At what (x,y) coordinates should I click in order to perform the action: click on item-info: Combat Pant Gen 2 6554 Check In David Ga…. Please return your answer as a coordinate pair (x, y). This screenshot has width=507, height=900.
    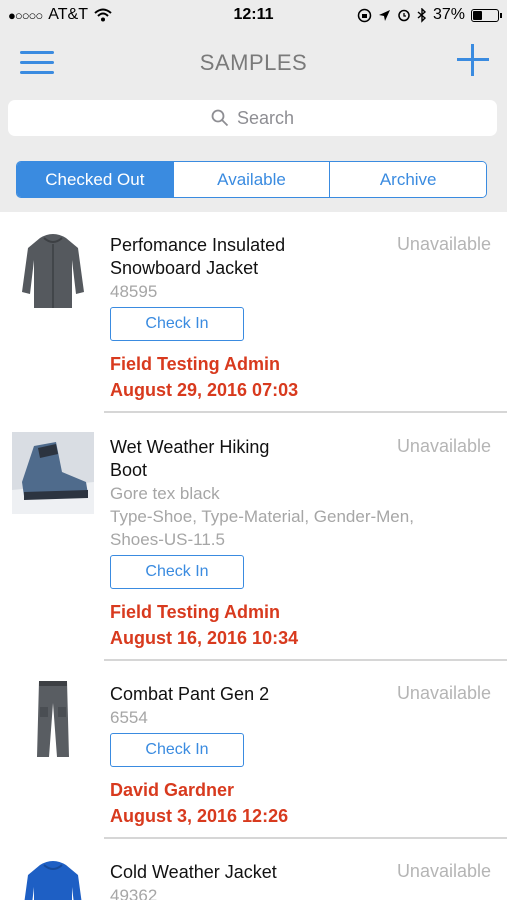
    Looking at the image, I should click on (290, 756).